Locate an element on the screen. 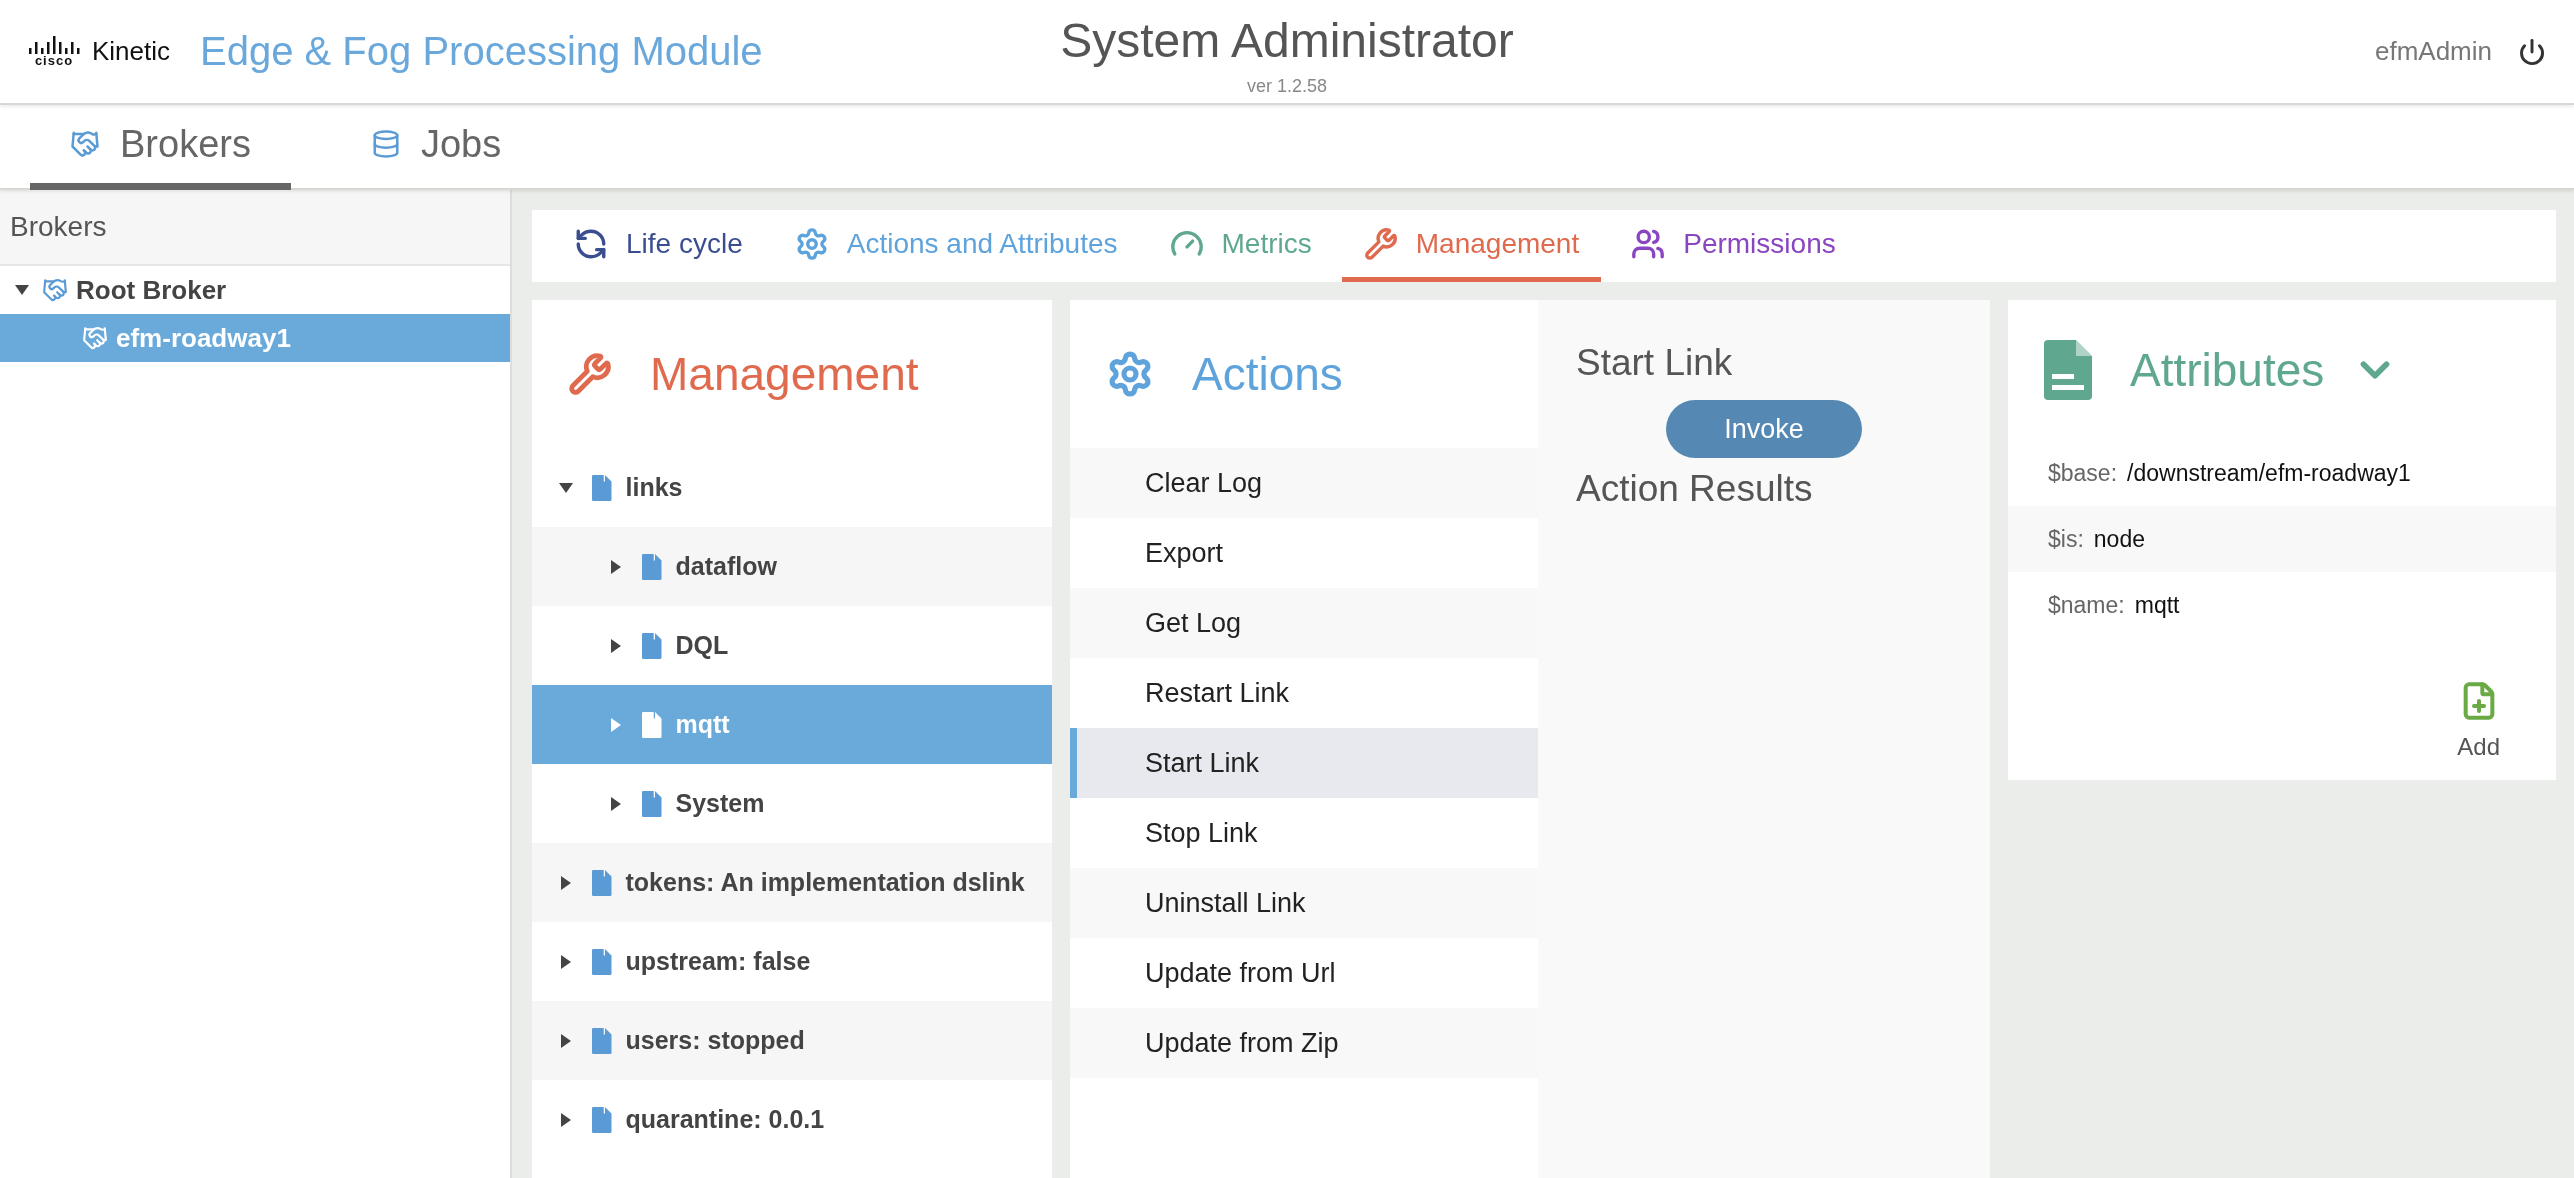  logo-wordmark: cisco is located at coordinates (54, 60).